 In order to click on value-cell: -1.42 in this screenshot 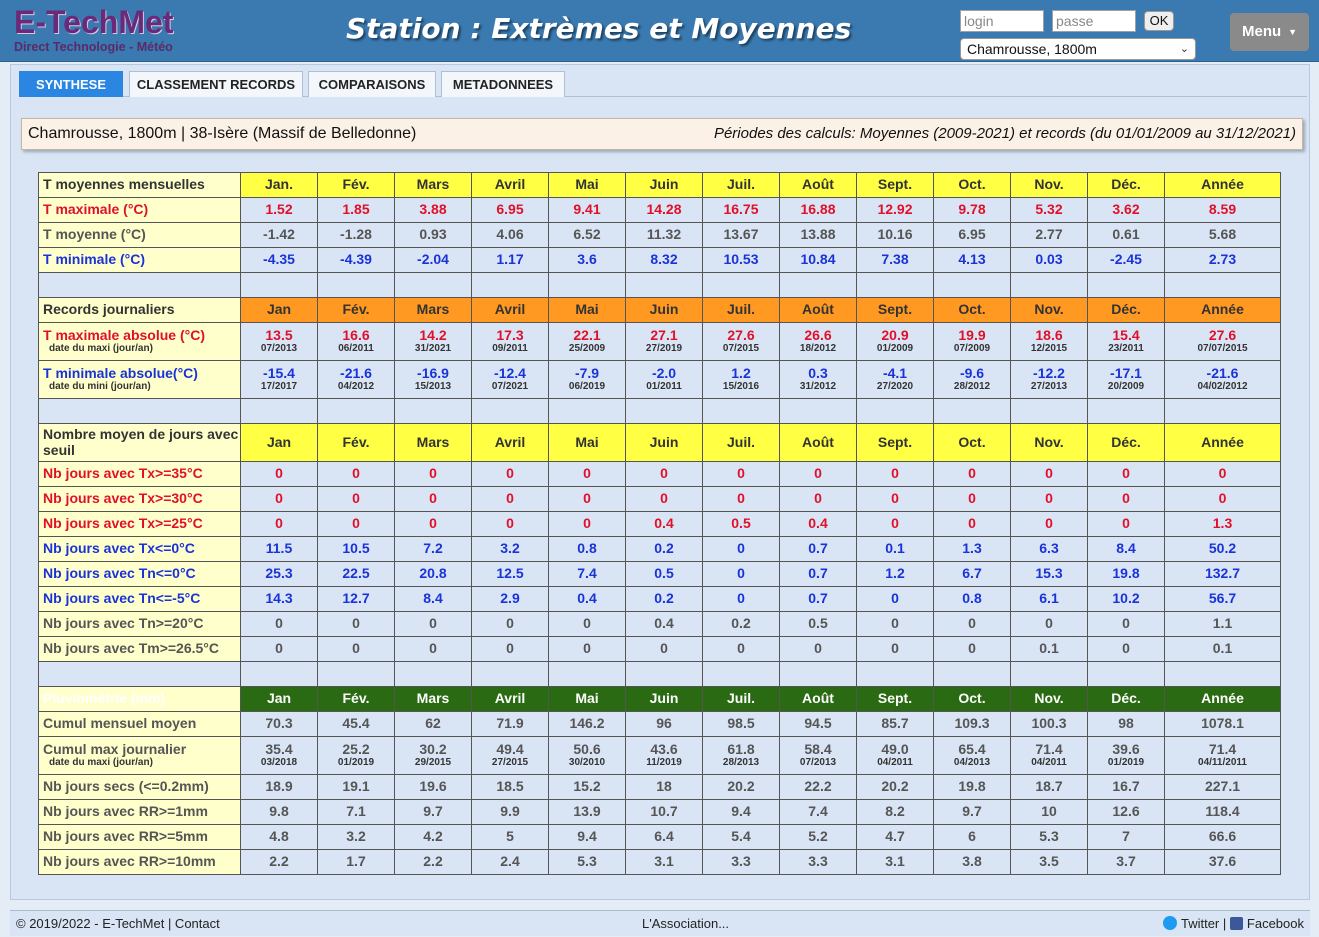, I will do `click(279, 235)`.